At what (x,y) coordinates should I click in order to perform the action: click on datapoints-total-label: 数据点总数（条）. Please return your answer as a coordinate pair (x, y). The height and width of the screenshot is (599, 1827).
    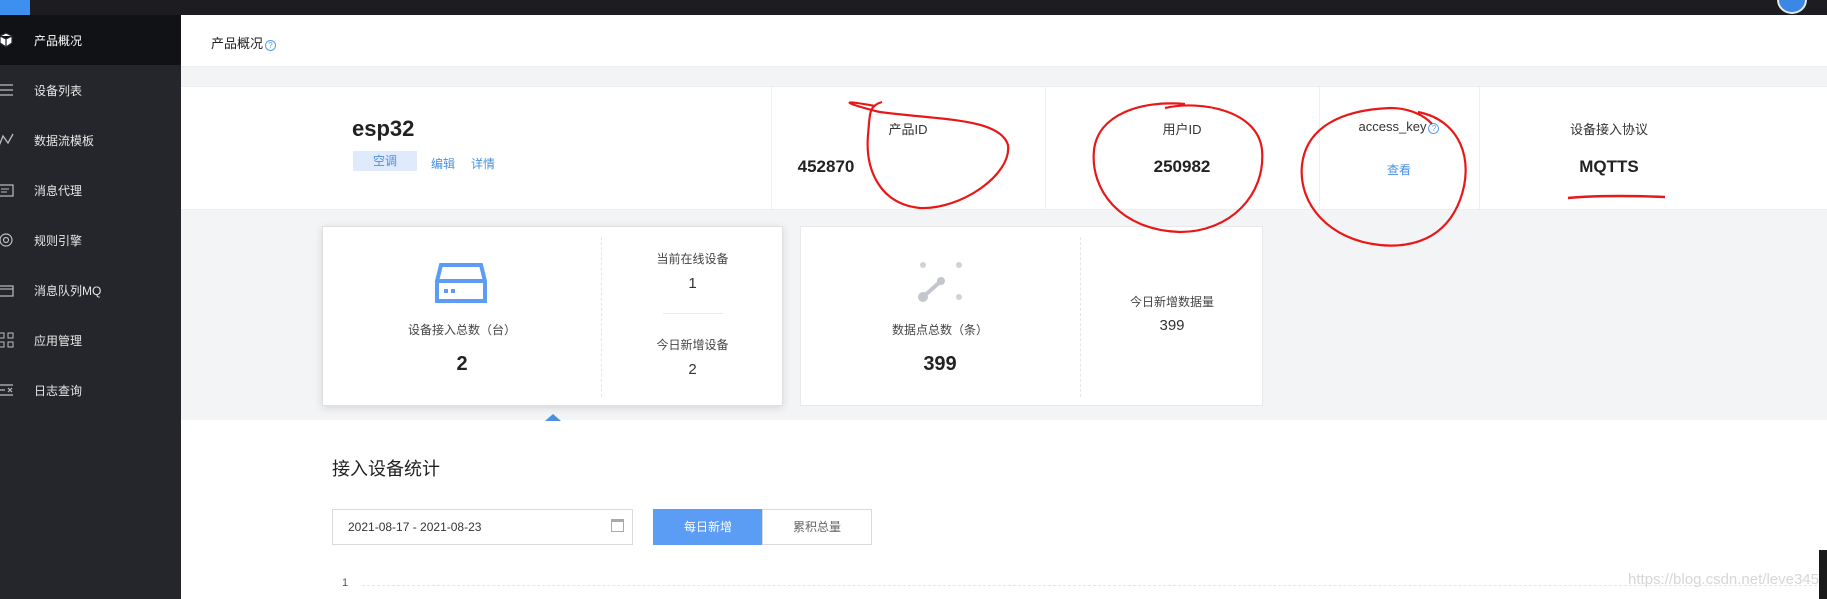
    Looking at the image, I should click on (939, 330).